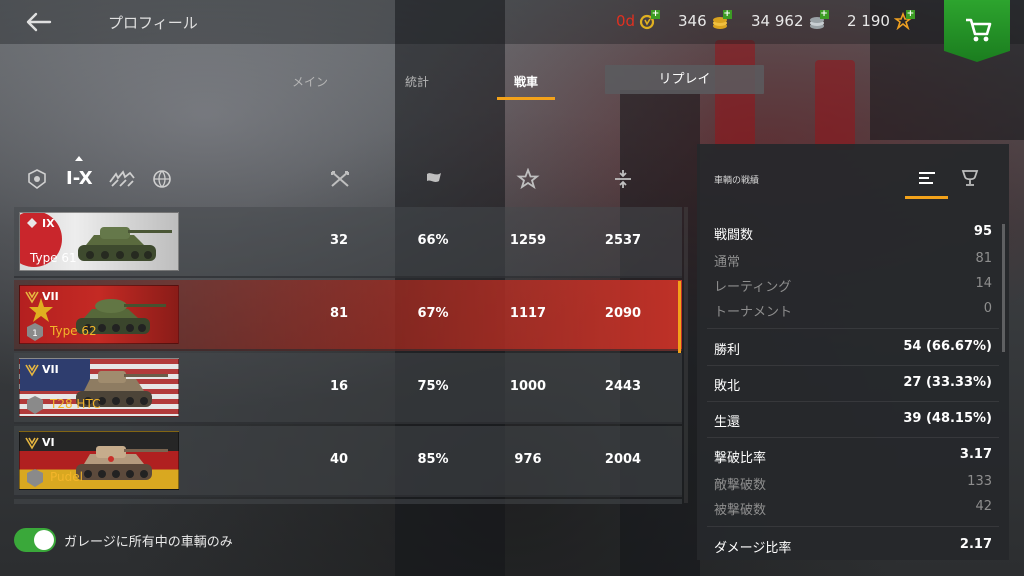 The image size is (1024, 576). I want to click on list-view-button, so click(927, 178).